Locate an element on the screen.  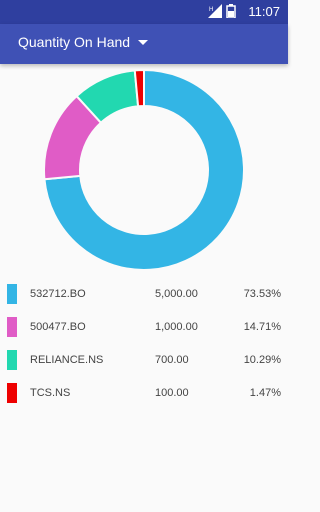
legend-quantity: 1,000.00 is located at coordinates (176, 327).